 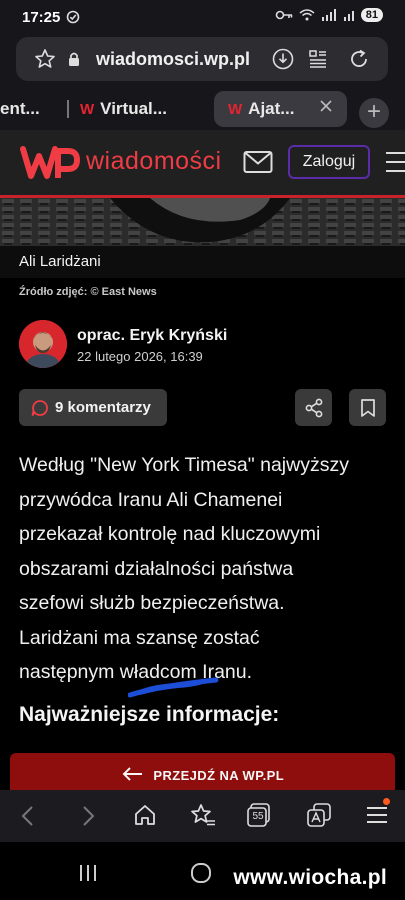 What do you see at coordinates (174, 687) in the screenshot?
I see `blue-scribble-mark` at bounding box center [174, 687].